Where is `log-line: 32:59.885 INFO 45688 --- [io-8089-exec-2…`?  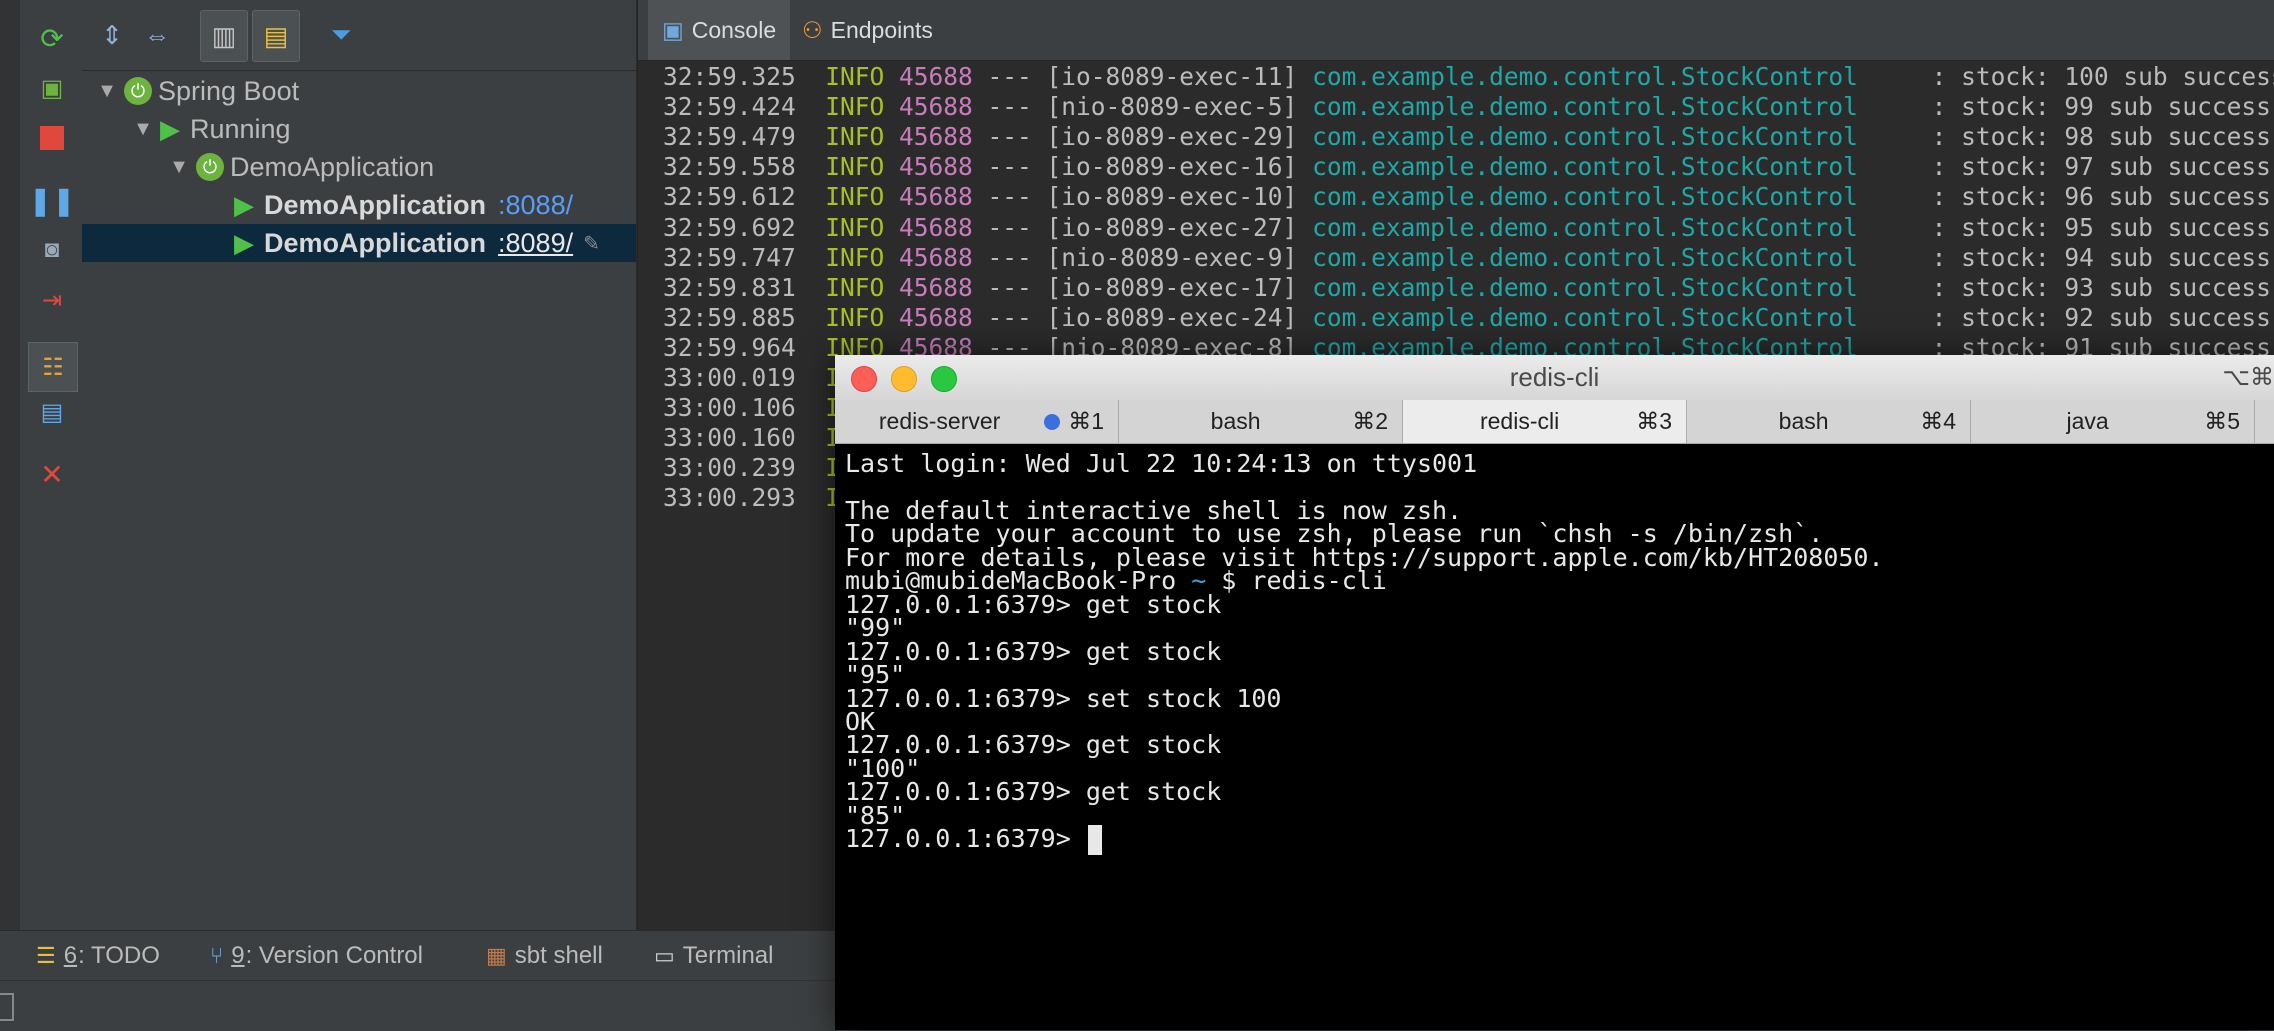
log-line: 32:59.885 INFO 45688 --- [io-8089-exec-2… is located at coordinates (1468, 318).